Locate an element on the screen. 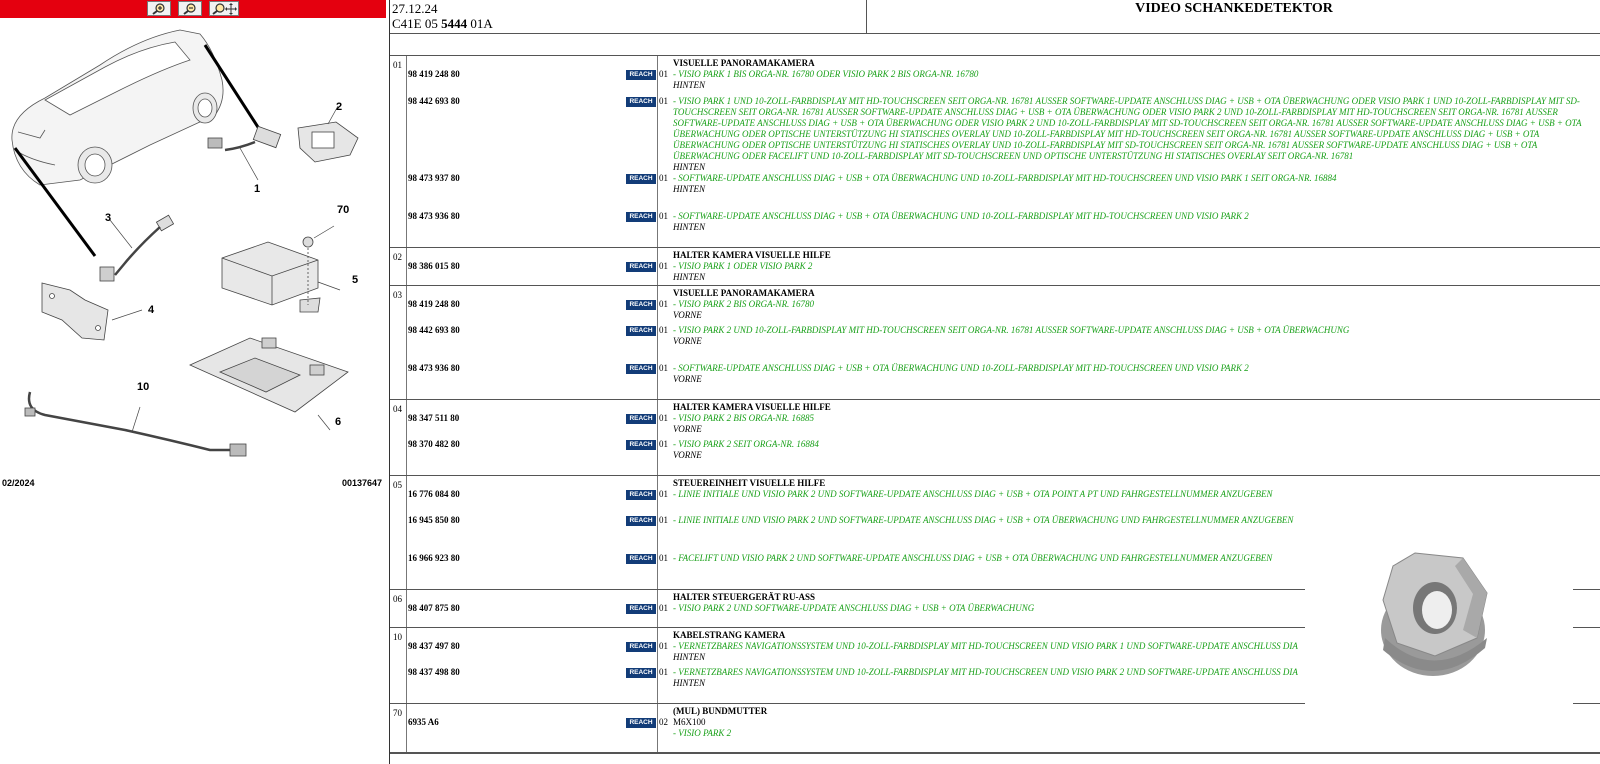  group-number: 02 is located at coordinates (397, 257).